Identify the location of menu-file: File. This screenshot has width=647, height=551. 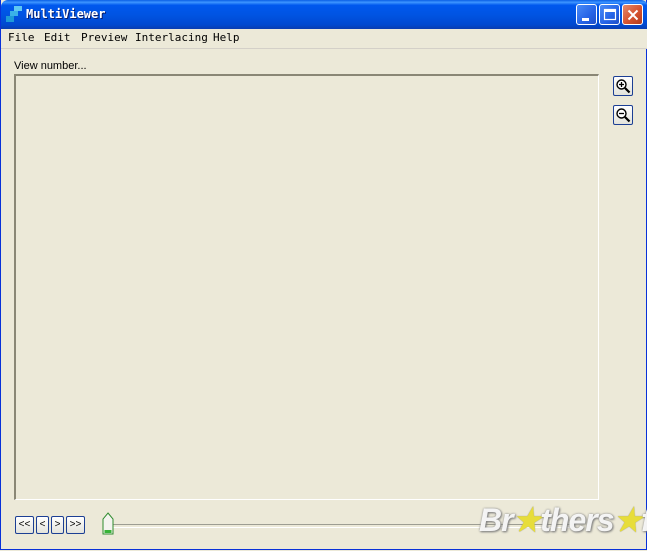
(21, 37).